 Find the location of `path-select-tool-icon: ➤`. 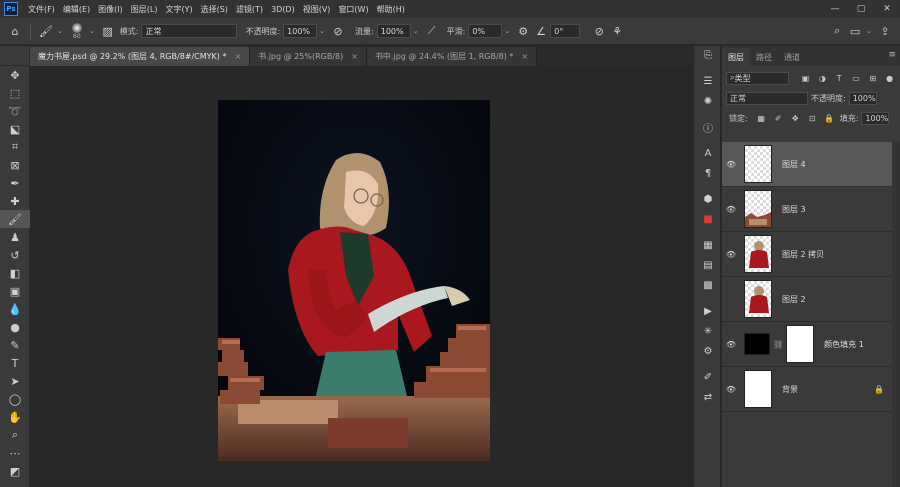

path-select-tool-icon: ➤ is located at coordinates (15, 381).